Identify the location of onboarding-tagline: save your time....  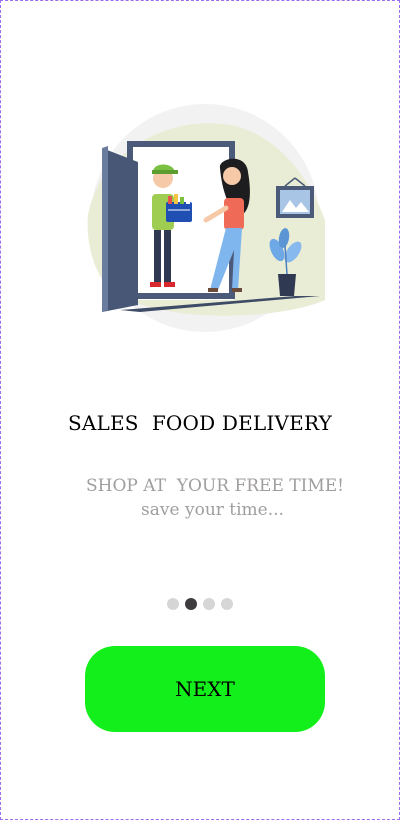
(212, 510).